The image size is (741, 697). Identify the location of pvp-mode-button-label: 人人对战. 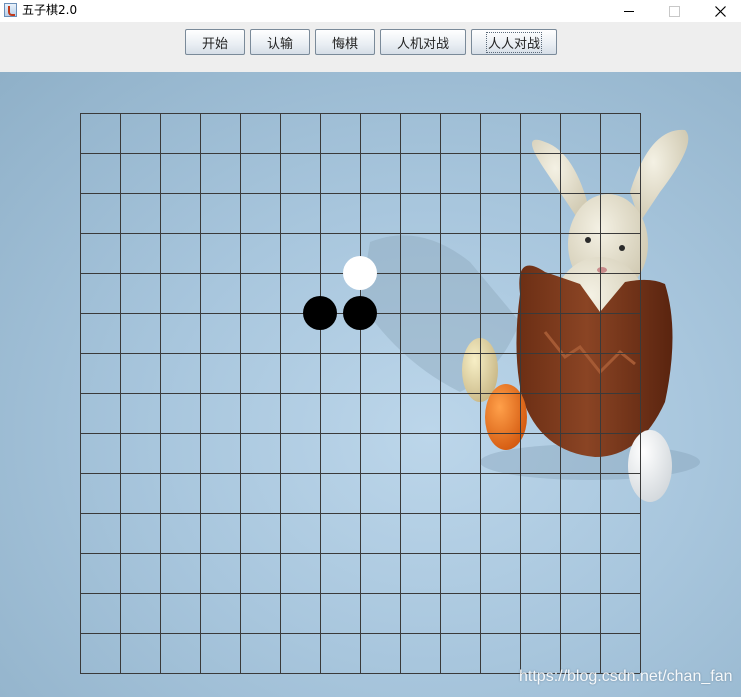
(514, 42).